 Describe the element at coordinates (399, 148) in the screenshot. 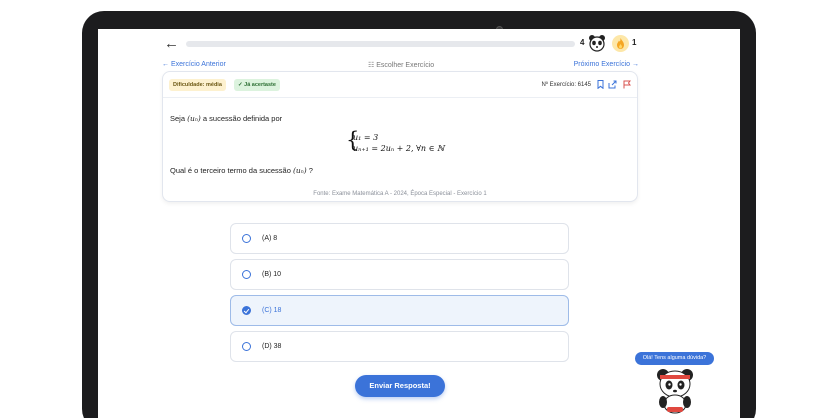

I see `system-line-2: uₙ₊₁ = 2uₙ + 2, ∀n ∈ ℕ` at that location.